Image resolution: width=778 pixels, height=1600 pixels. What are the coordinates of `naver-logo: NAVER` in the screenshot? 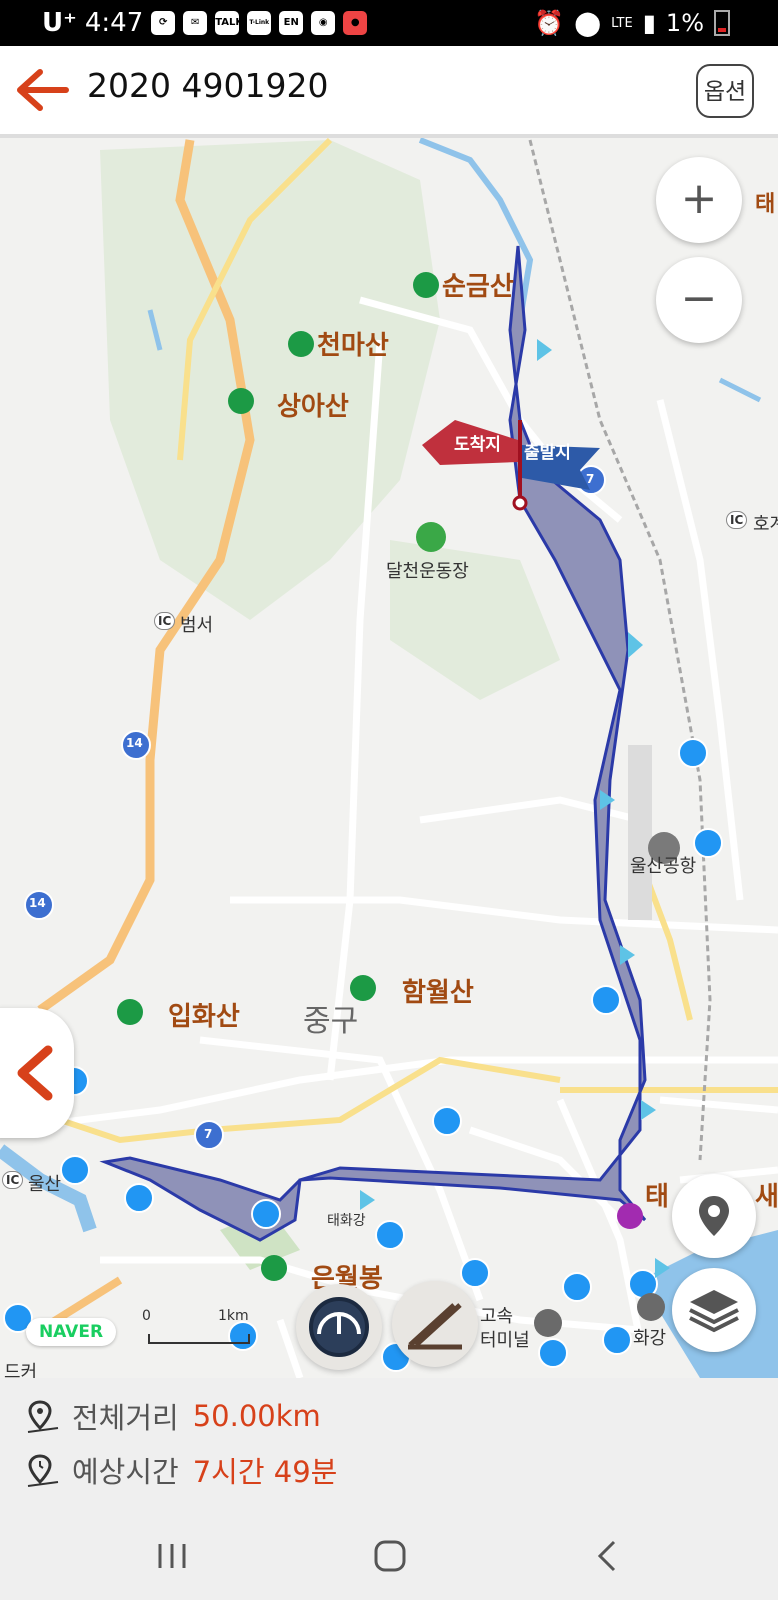 It's located at (71, 1332).